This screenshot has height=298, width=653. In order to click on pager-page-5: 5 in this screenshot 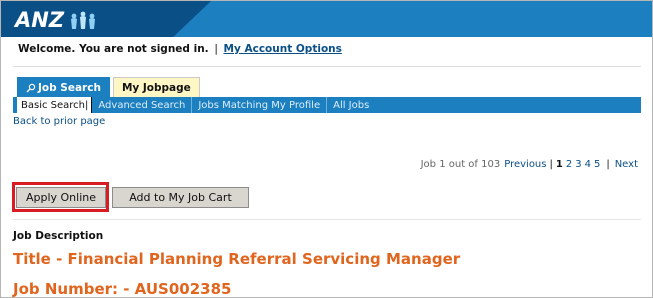, I will do `click(597, 164)`.